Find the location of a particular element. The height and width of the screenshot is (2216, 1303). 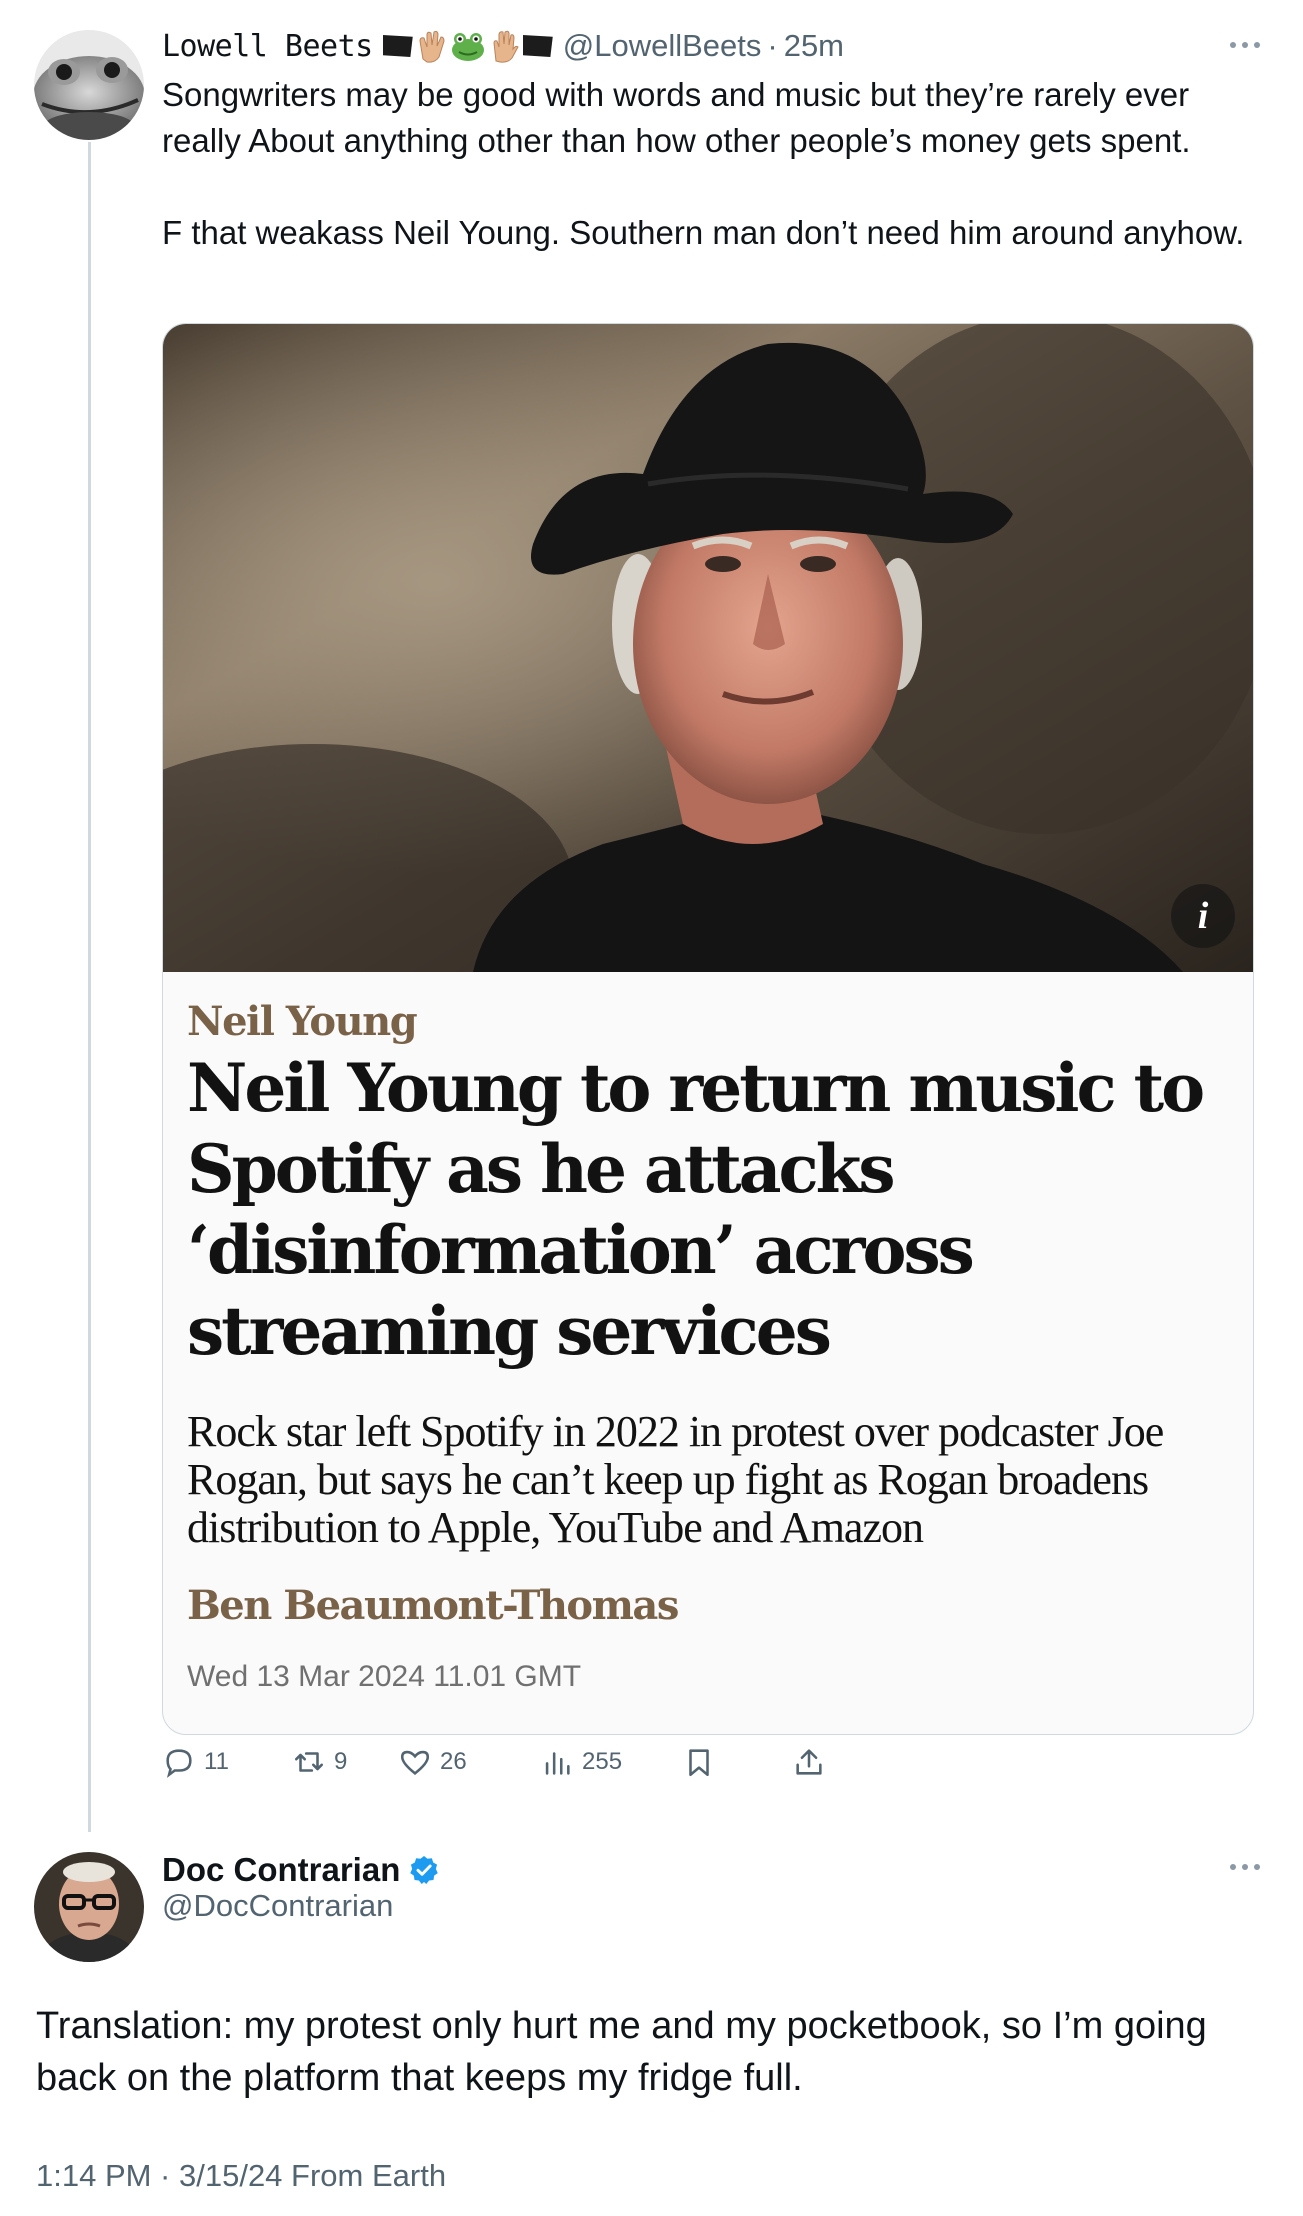

tweet2-more-icon is located at coordinates (1245, 1868).